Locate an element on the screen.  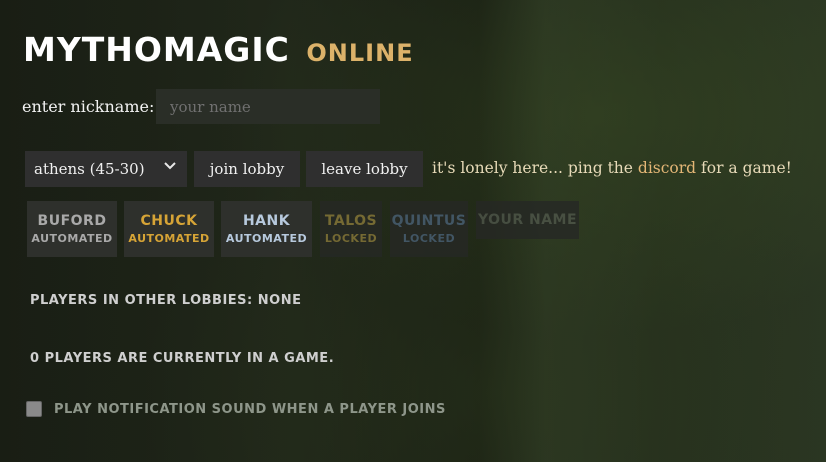
player-name: CHUCK is located at coordinates (169, 221).